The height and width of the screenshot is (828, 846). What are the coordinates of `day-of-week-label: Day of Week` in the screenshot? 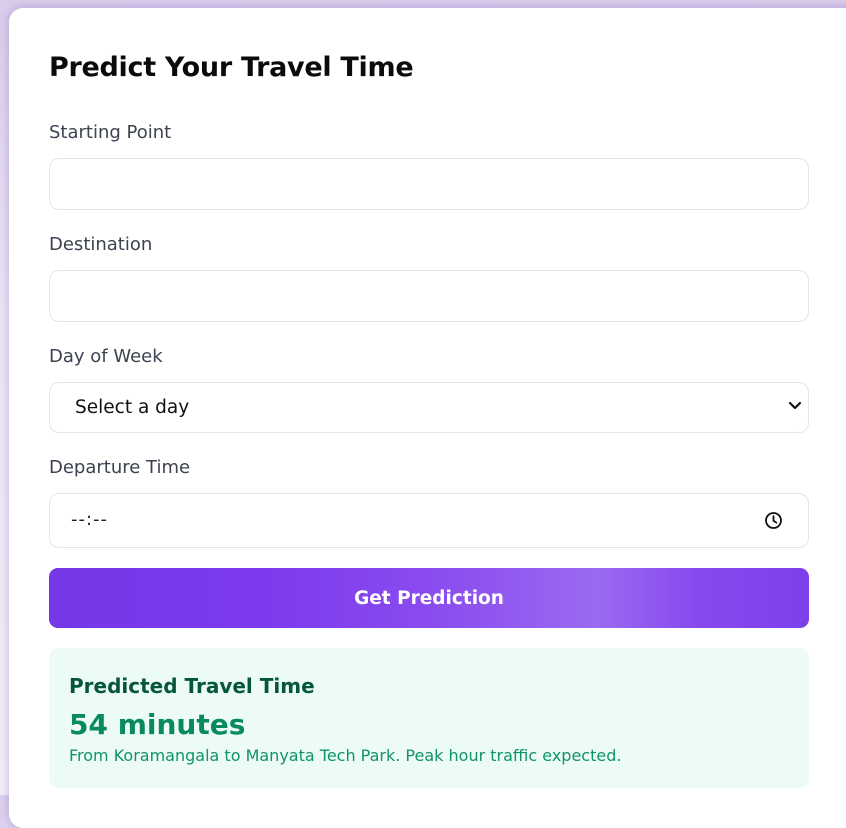 It's located at (106, 356).